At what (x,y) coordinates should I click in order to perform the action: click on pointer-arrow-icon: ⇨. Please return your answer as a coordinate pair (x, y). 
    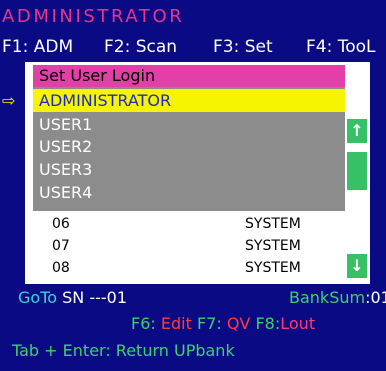
    Looking at the image, I should click on (9, 100).